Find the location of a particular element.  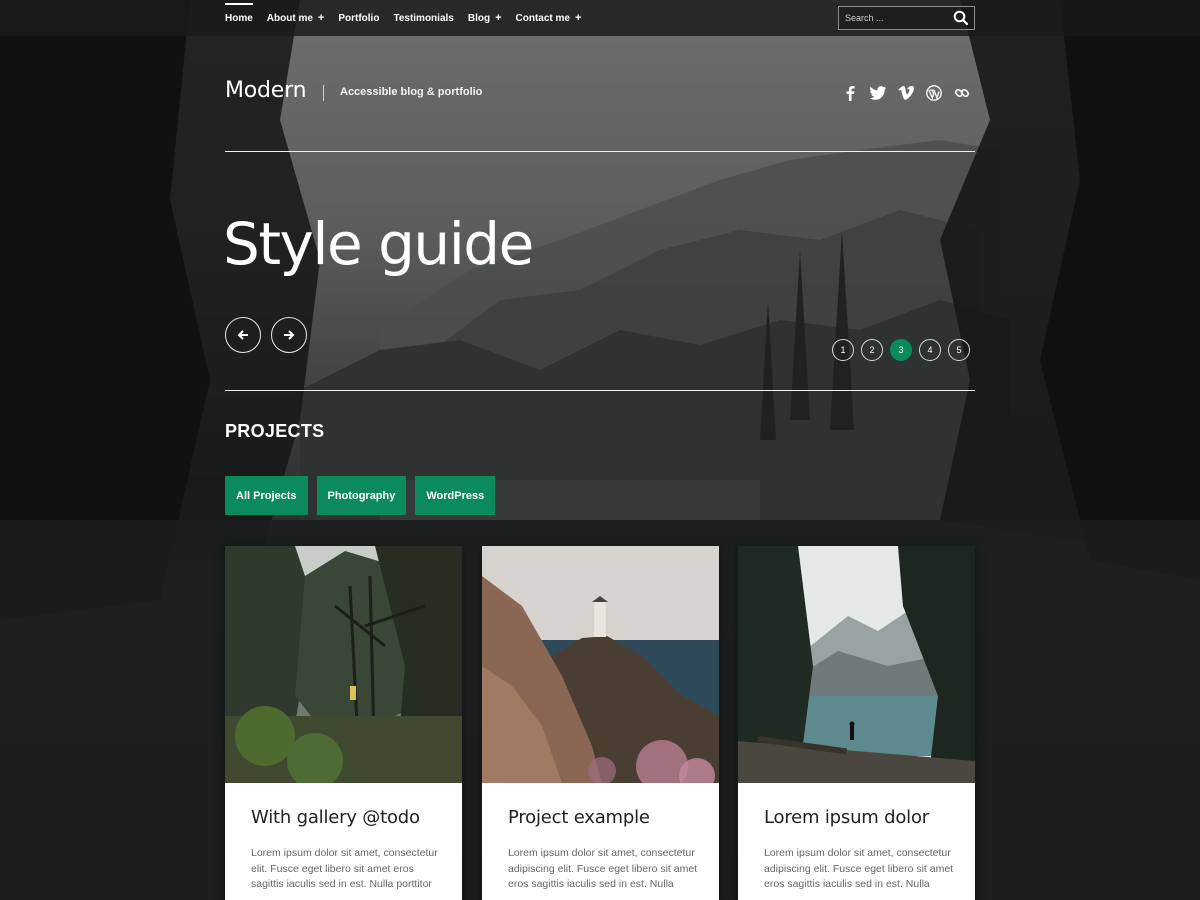

project-title: Lorem ipsum dolor is located at coordinates (846, 817).